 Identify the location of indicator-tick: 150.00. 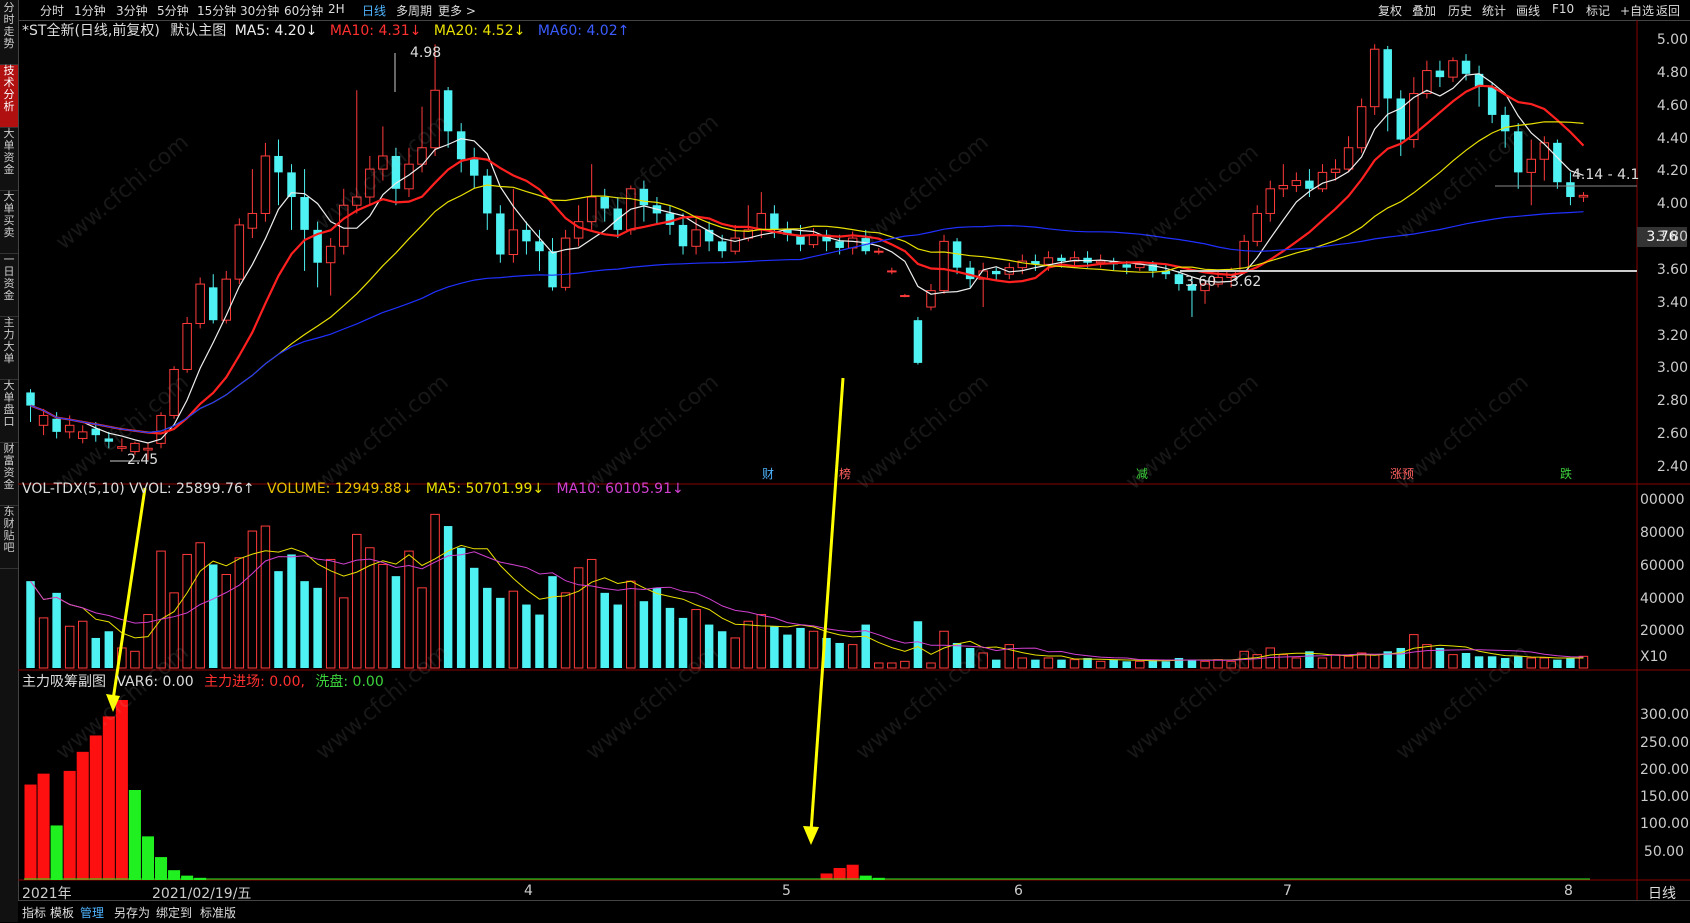
(1664, 797).